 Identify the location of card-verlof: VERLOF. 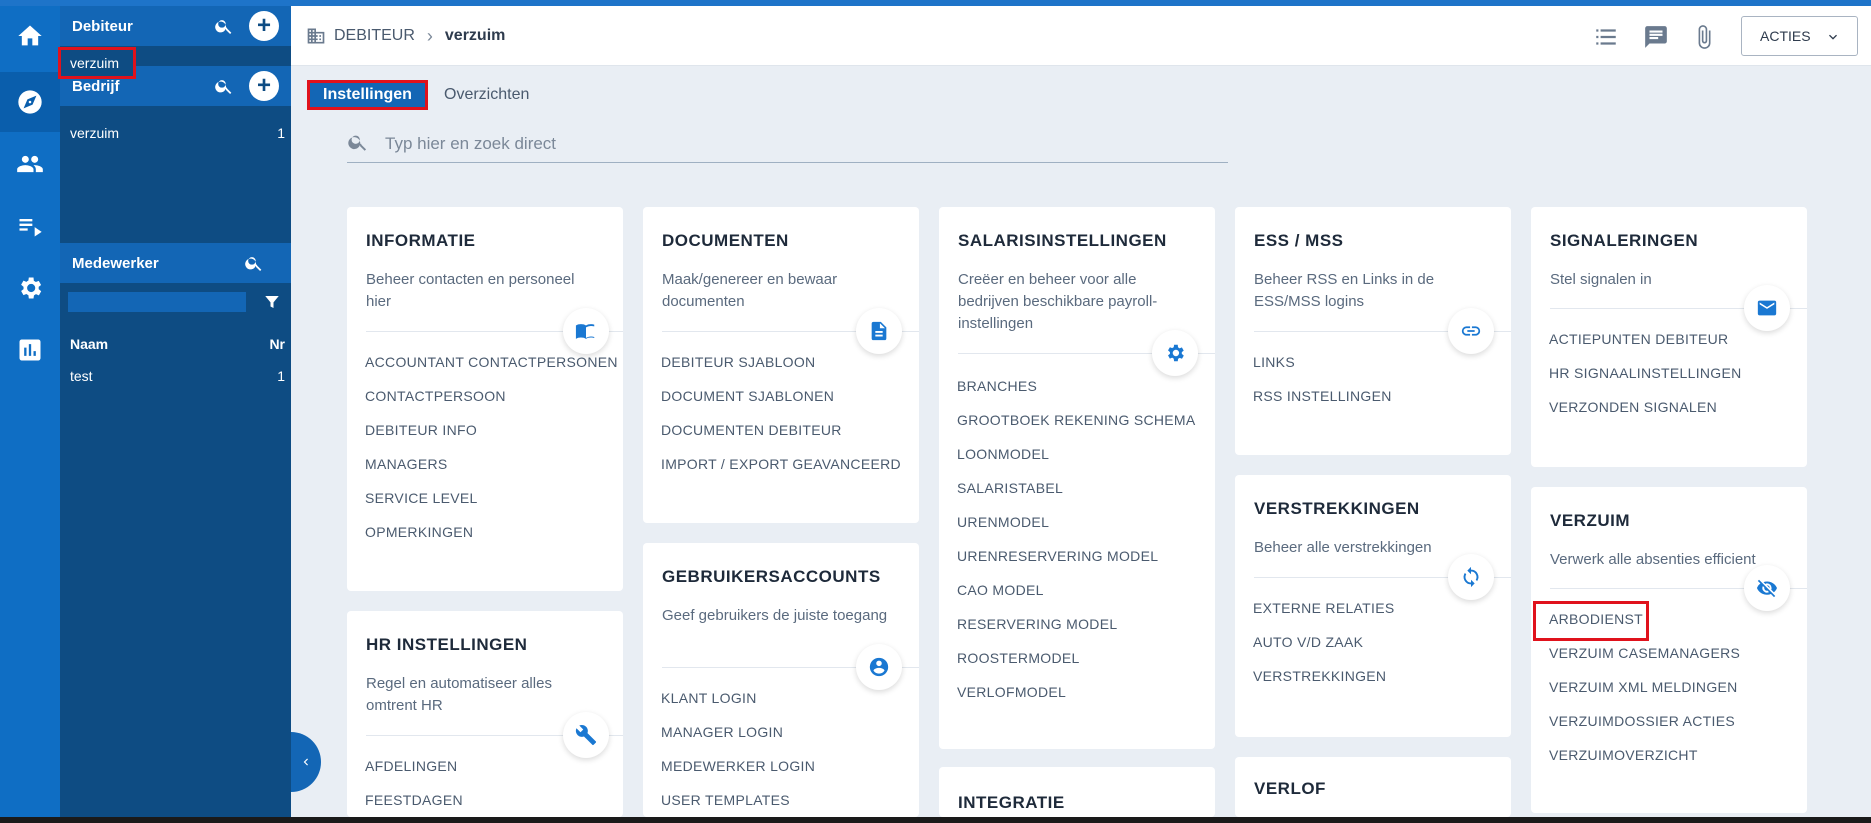
(1373, 787).